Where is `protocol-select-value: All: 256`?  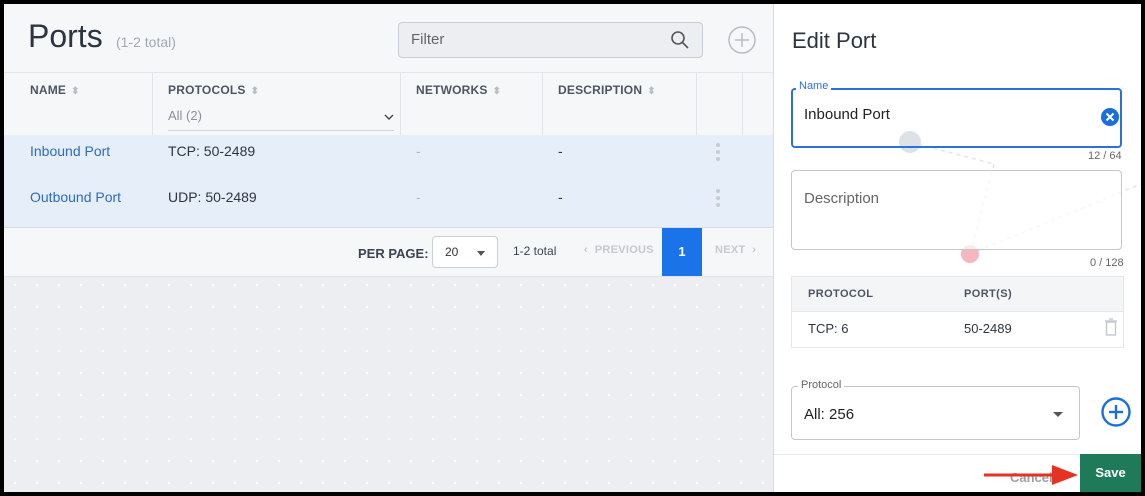
protocol-select-value: All: 256 is located at coordinates (829, 414).